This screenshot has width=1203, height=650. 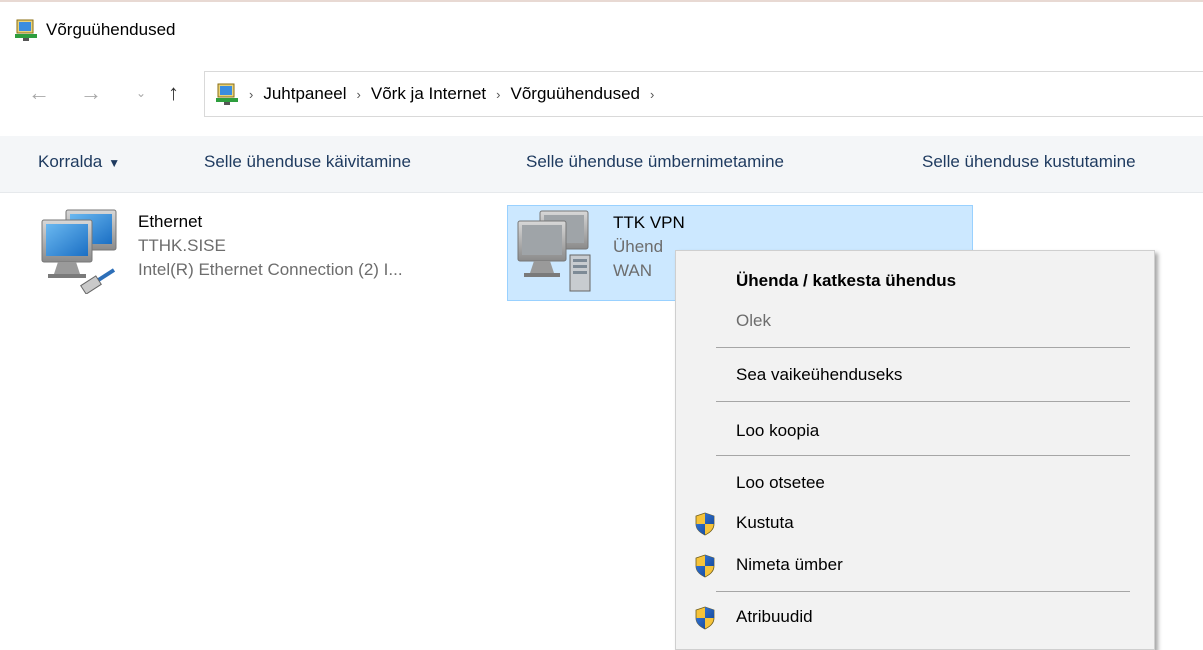 What do you see at coordinates (173, 93) in the screenshot?
I see `up-arrow-icon: ↑` at bounding box center [173, 93].